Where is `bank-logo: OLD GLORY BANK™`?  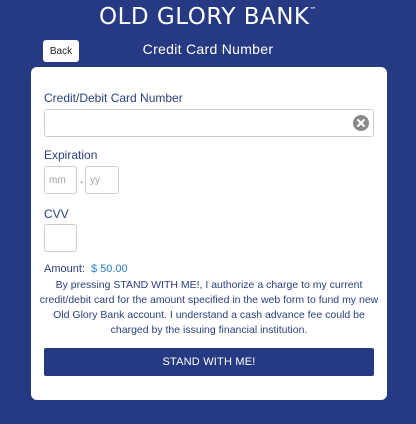
bank-logo: OLD GLORY BANK™ is located at coordinates (208, 17).